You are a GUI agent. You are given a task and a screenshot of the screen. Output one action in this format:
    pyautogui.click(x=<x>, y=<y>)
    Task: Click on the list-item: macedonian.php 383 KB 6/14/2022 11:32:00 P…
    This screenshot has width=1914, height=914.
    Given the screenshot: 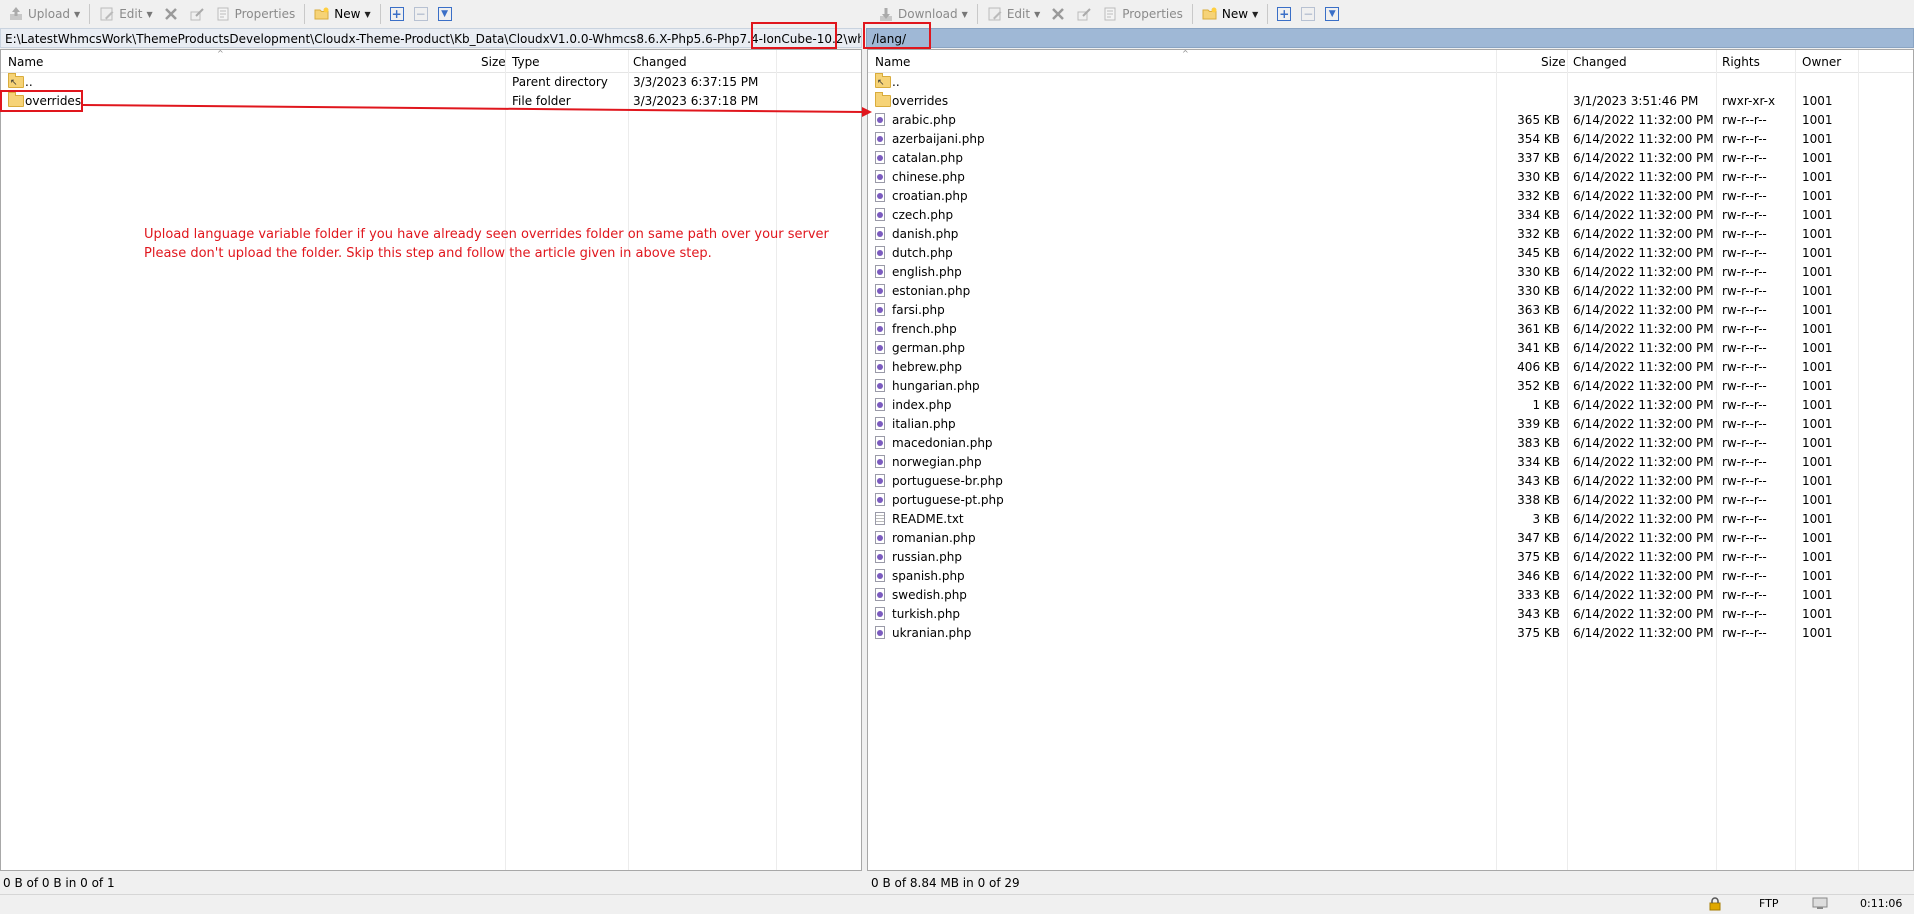 What is the action you would take?
    pyautogui.click(x=1390, y=443)
    